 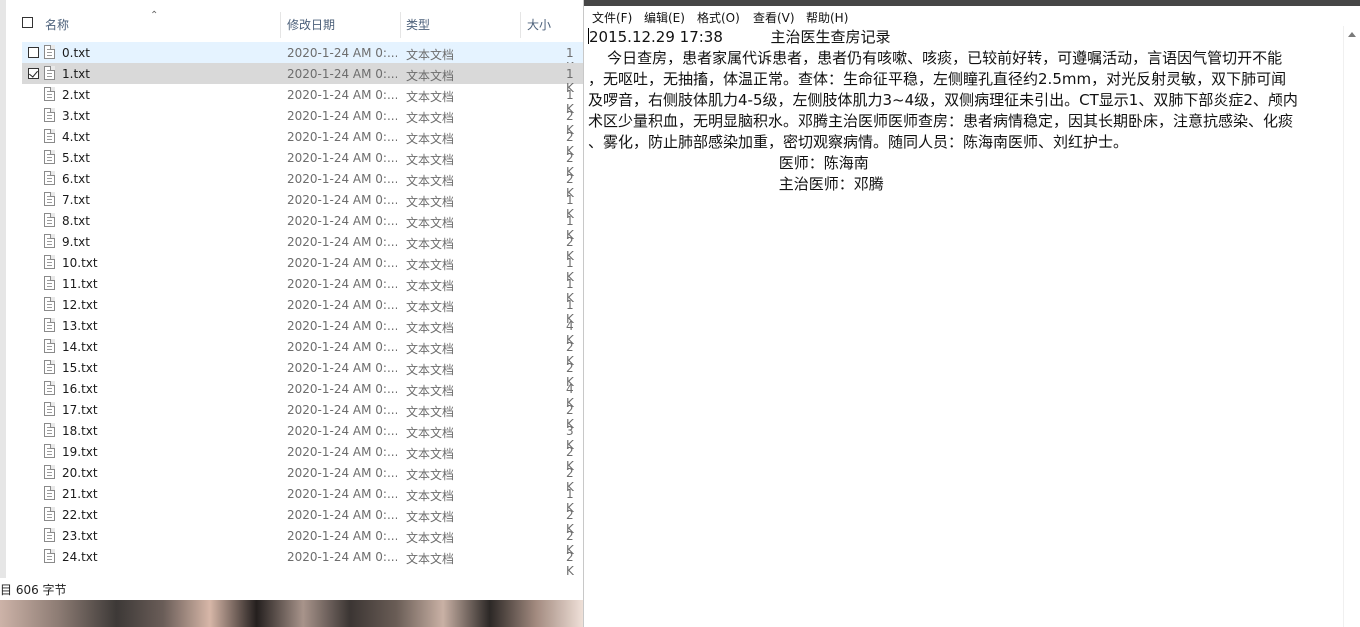 What do you see at coordinates (80, 284) in the screenshot?
I see `file-name: 11.txt` at bounding box center [80, 284].